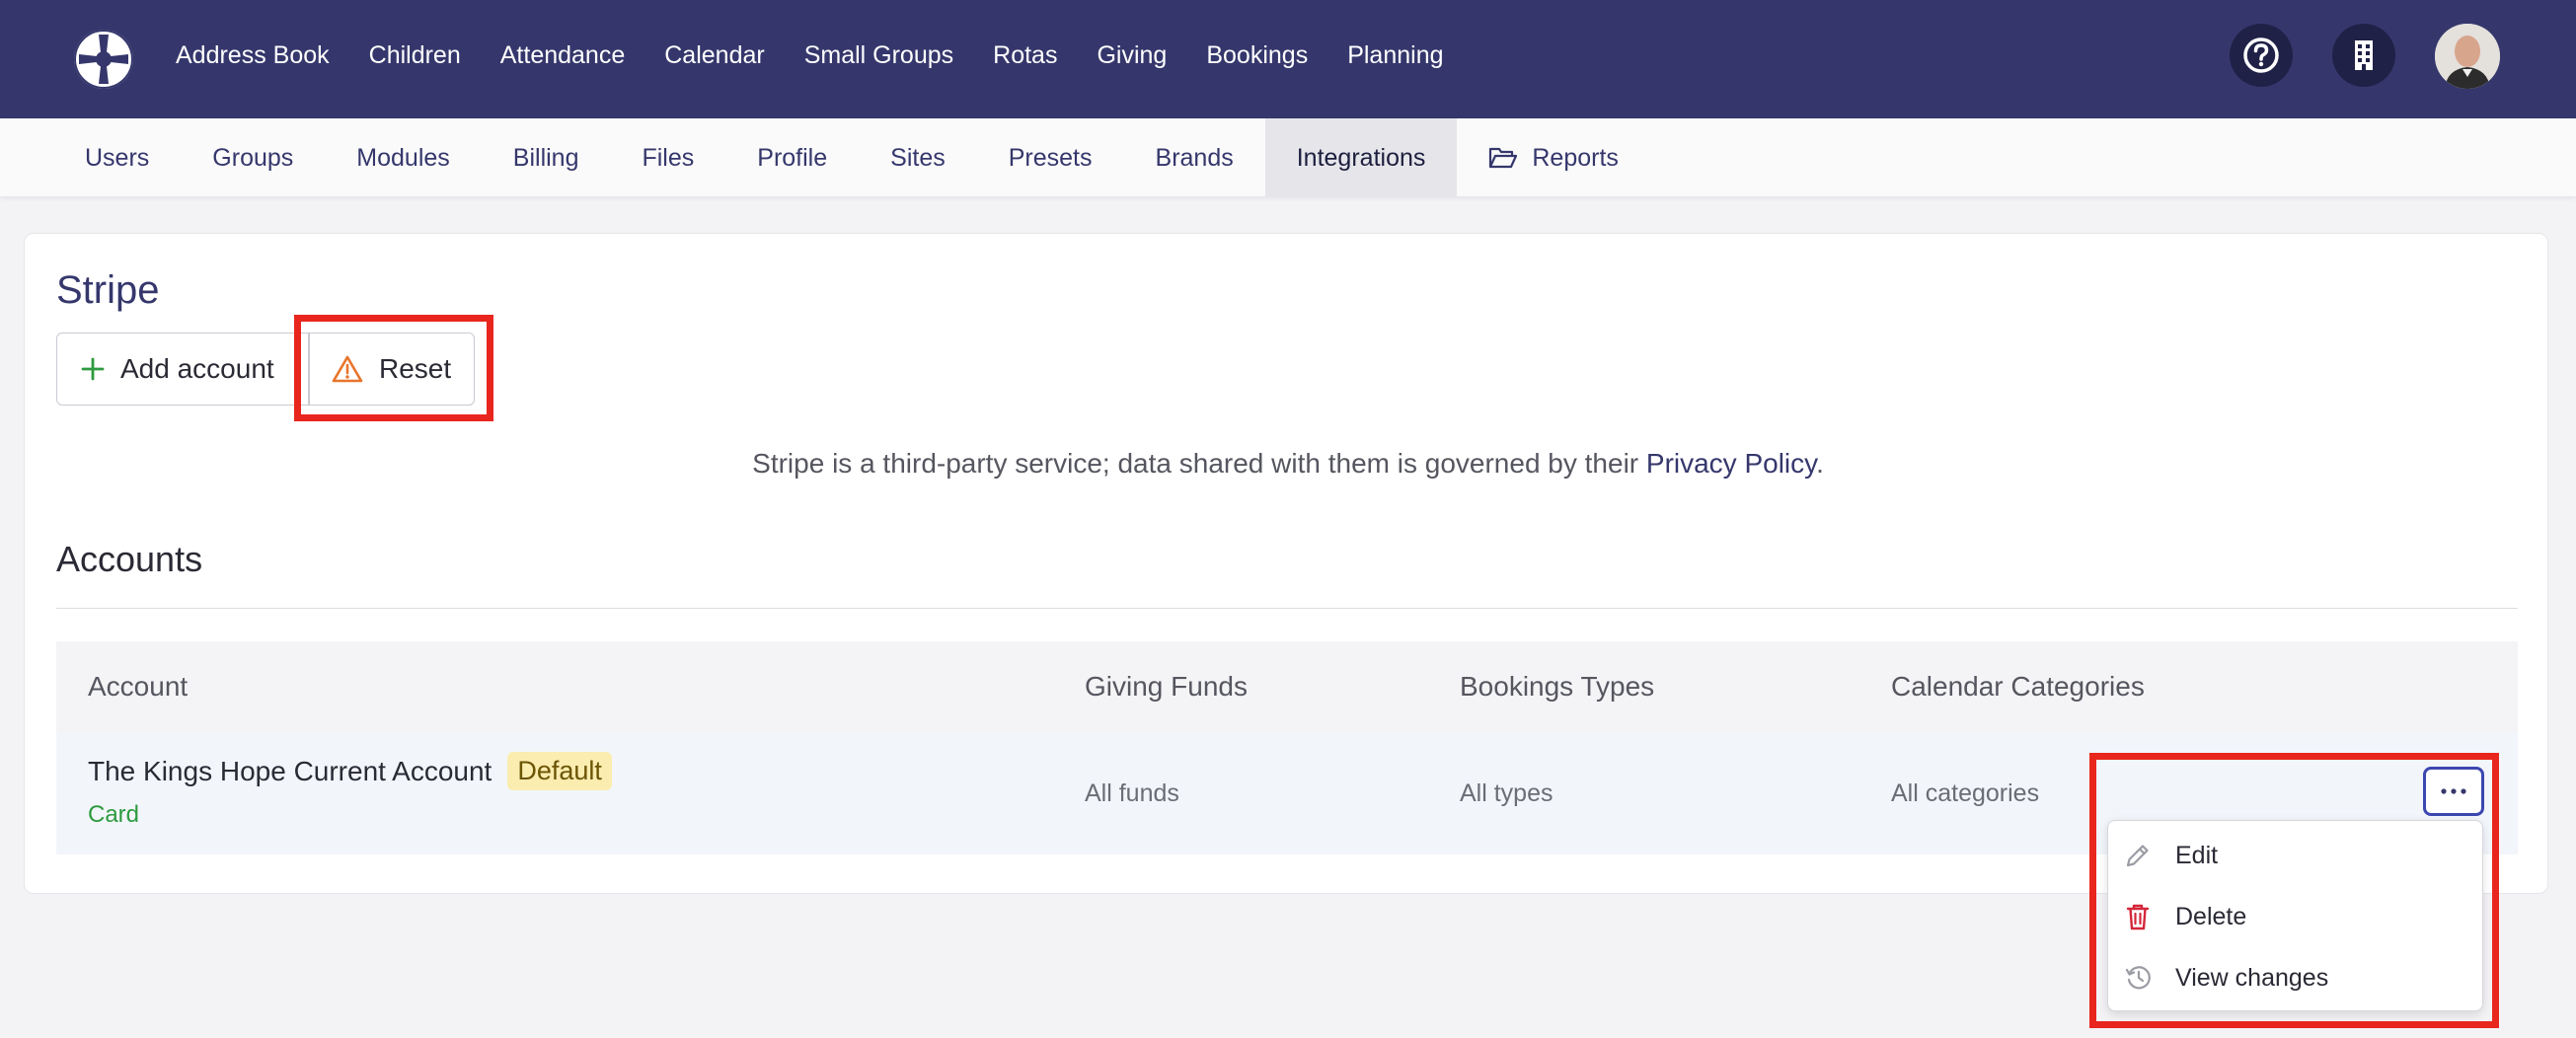  Describe the element at coordinates (197, 368) in the screenshot. I see `add-account-label: Add account` at that location.